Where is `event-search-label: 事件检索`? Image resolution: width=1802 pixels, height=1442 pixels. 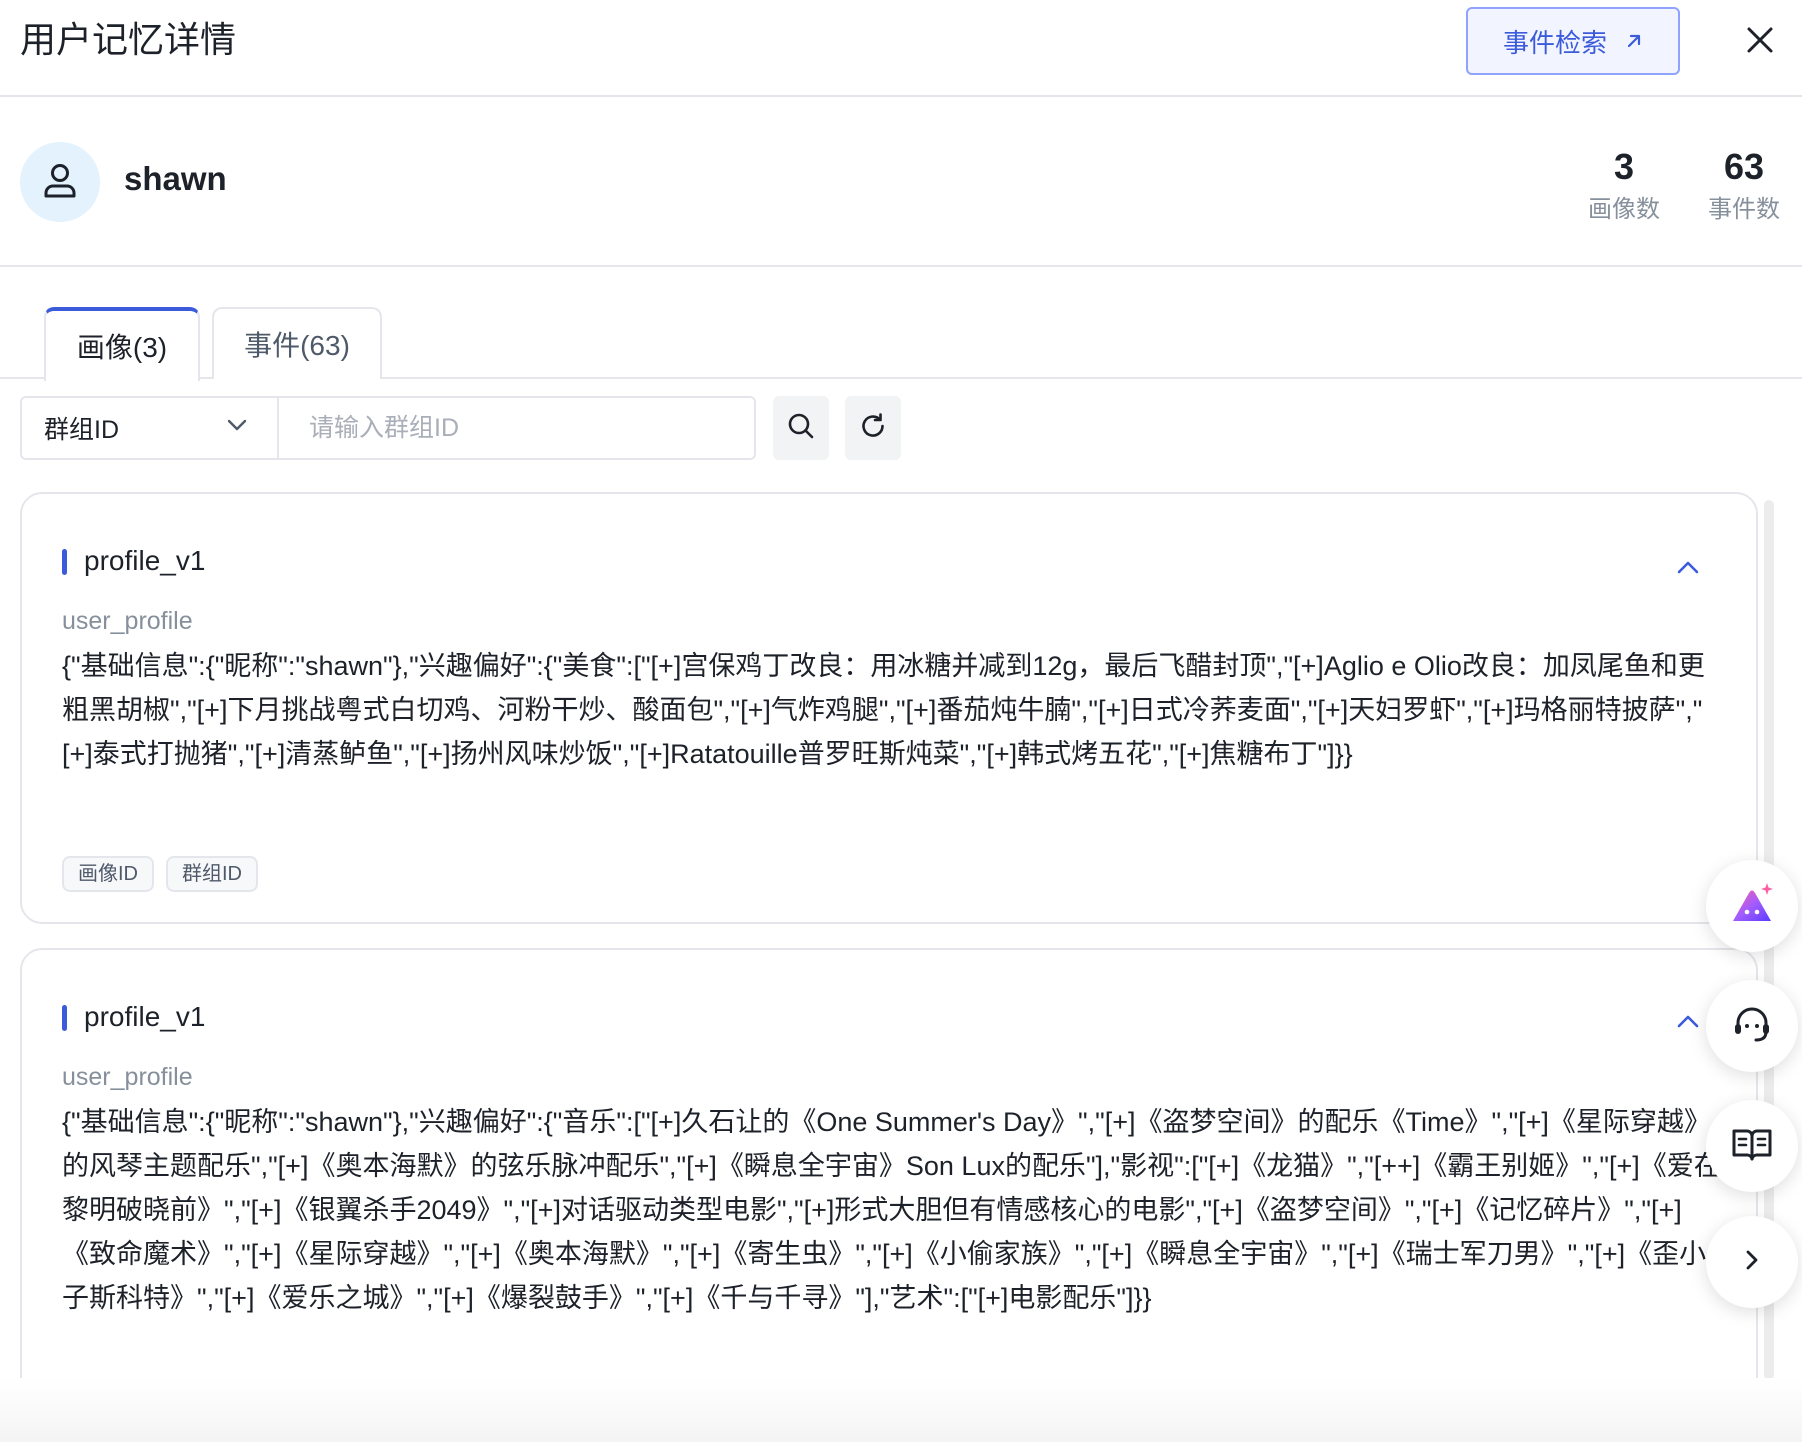
event-search-label: 事件检索 is located at coordinates (1554, 42).